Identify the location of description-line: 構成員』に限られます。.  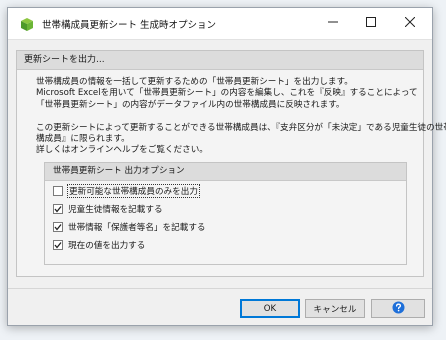
(83, 139).